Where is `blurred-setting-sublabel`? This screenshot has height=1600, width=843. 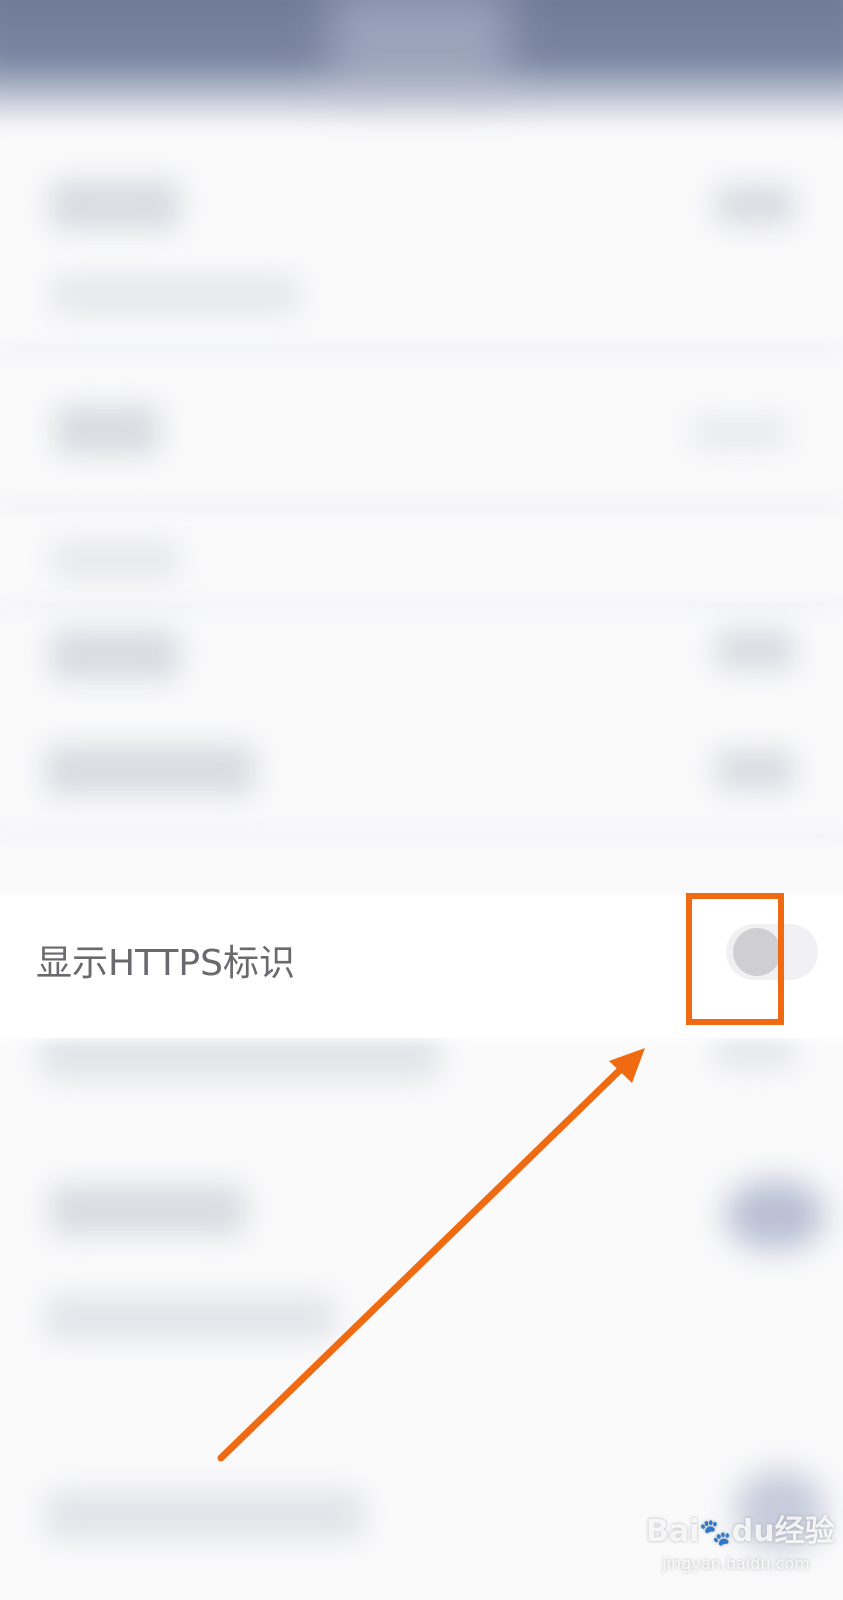
blurred-setting-sublabel is located at coordinates (175, 295).